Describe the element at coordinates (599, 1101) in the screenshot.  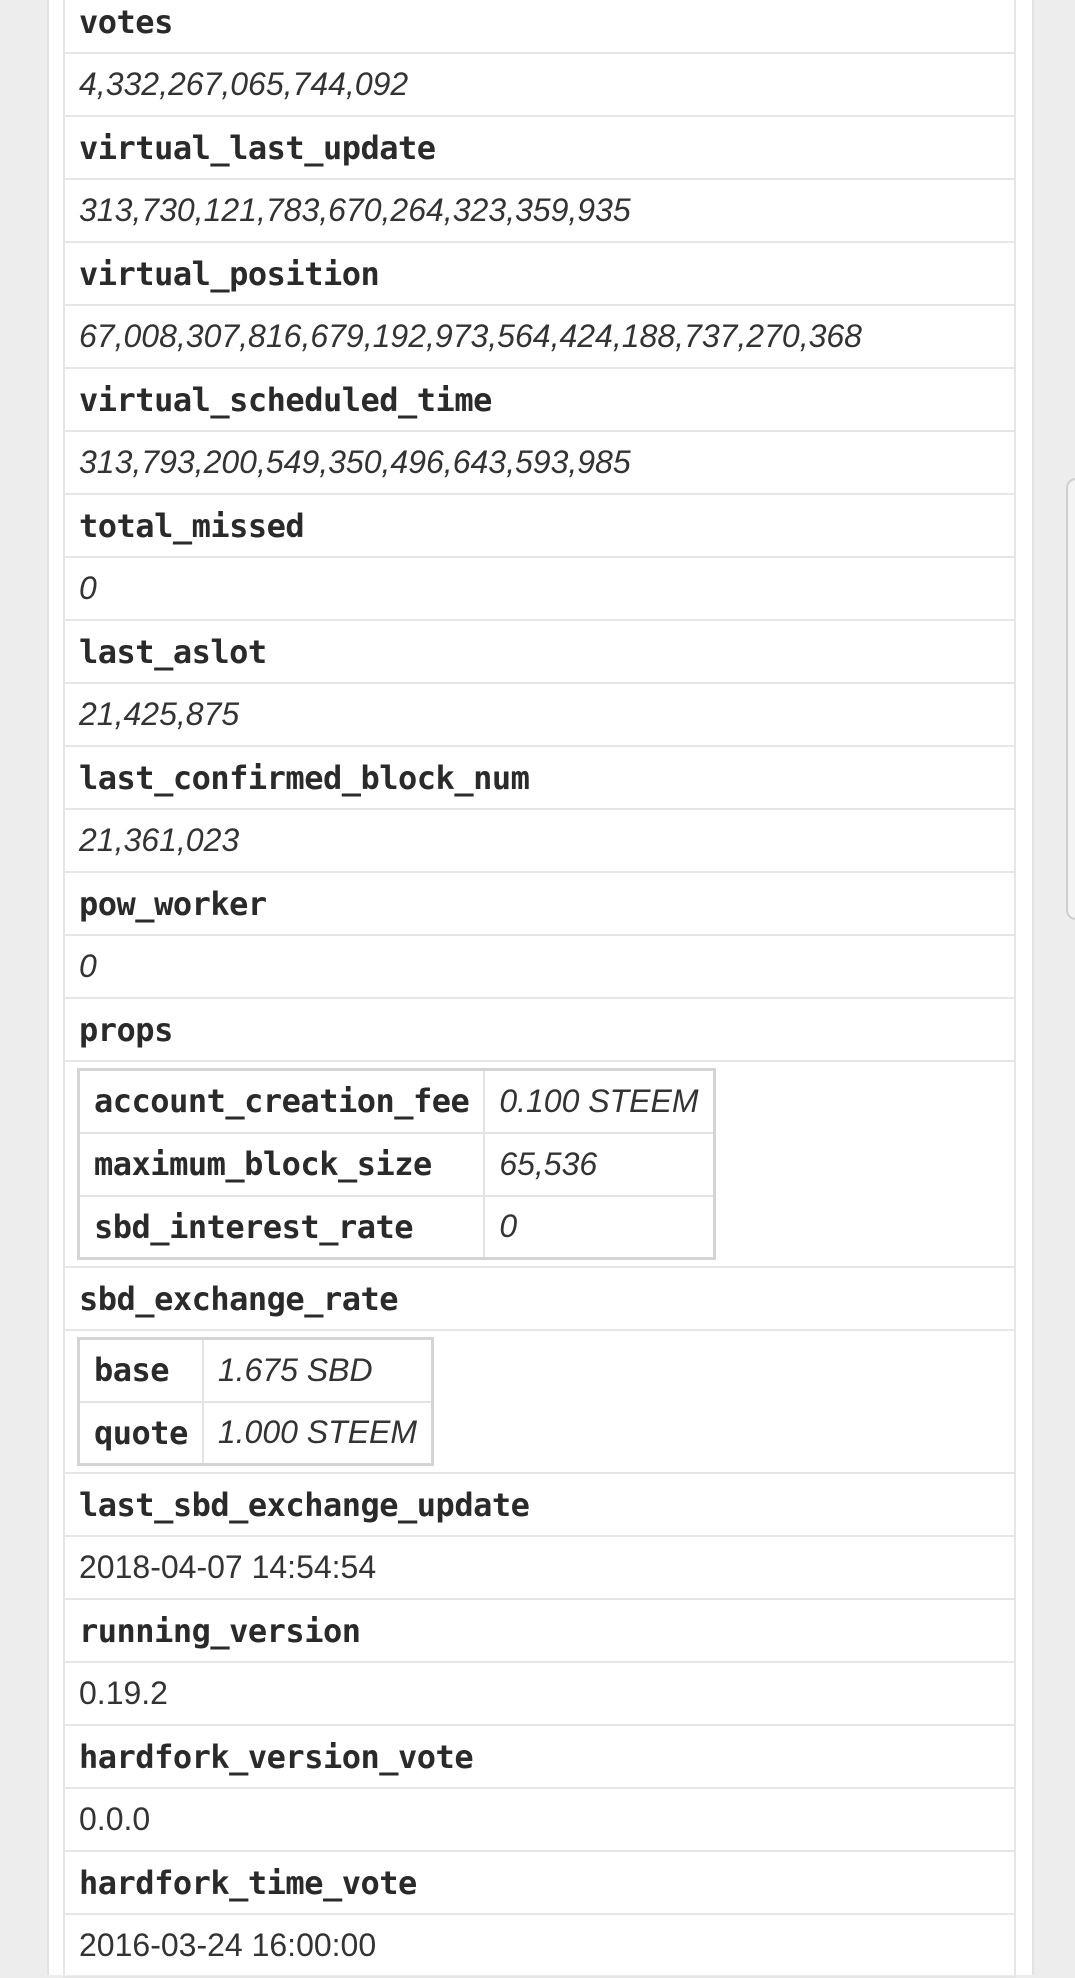
I see `props-value-account-creation-fee: 0.100 STEEM` at that location.